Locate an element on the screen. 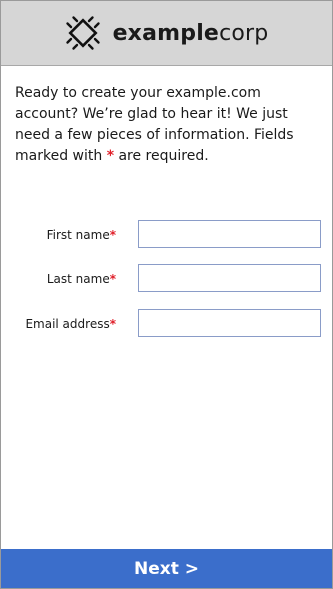 This screenshot has height=589, width=333. last-name-row: Last name* is located at coordinates (166, 279).